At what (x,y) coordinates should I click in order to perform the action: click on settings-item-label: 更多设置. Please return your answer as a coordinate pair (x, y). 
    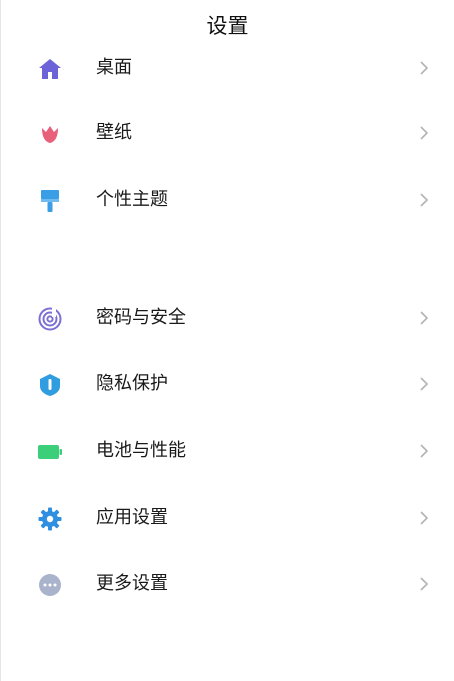
    Looking at the image, I should click on (132, 583).